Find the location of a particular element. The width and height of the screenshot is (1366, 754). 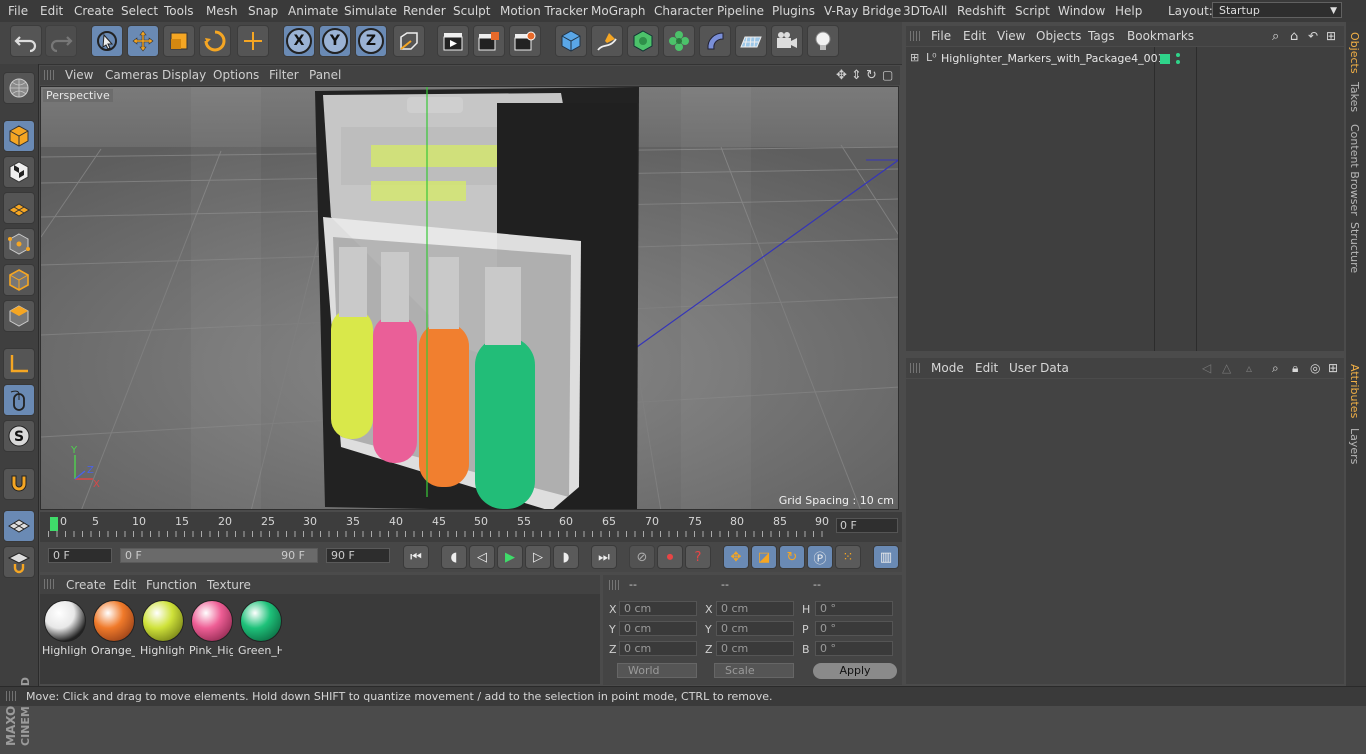

cloner-button is located at coordinates (679, 41).